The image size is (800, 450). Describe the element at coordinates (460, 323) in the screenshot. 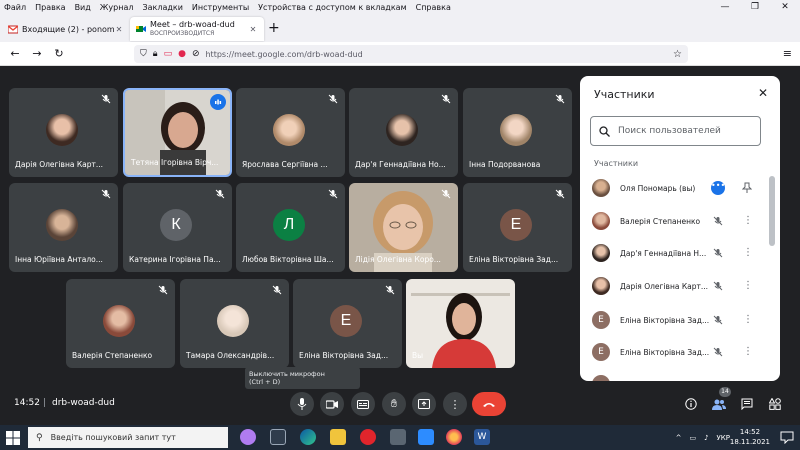

I see `self-tile: Вы` at that location.